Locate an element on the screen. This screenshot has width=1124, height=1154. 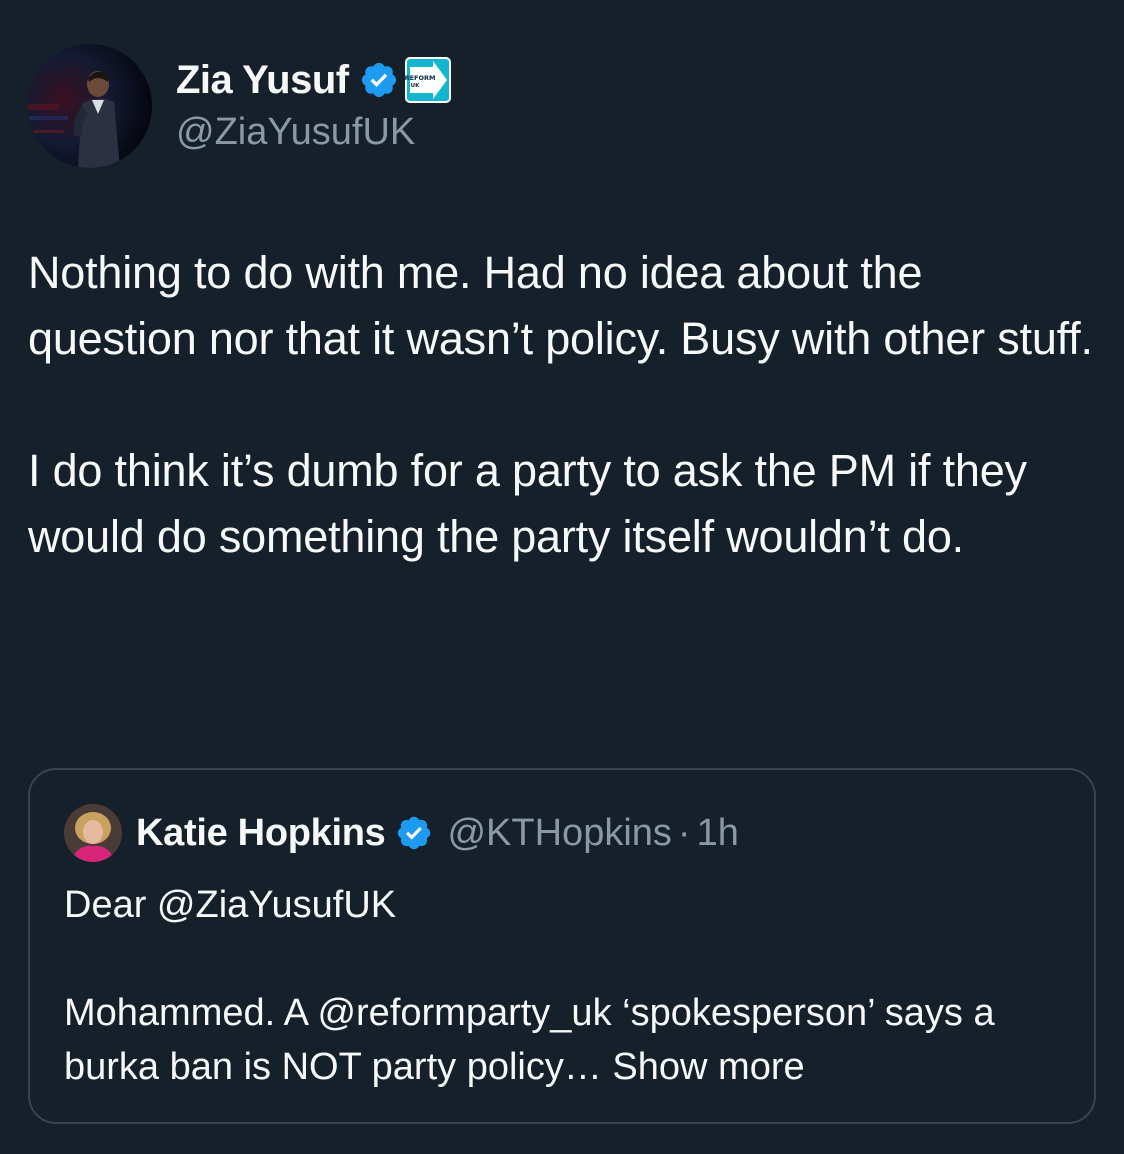
reform-uk-badge-icon: REFORM UK is located at coordinates (427, 80).